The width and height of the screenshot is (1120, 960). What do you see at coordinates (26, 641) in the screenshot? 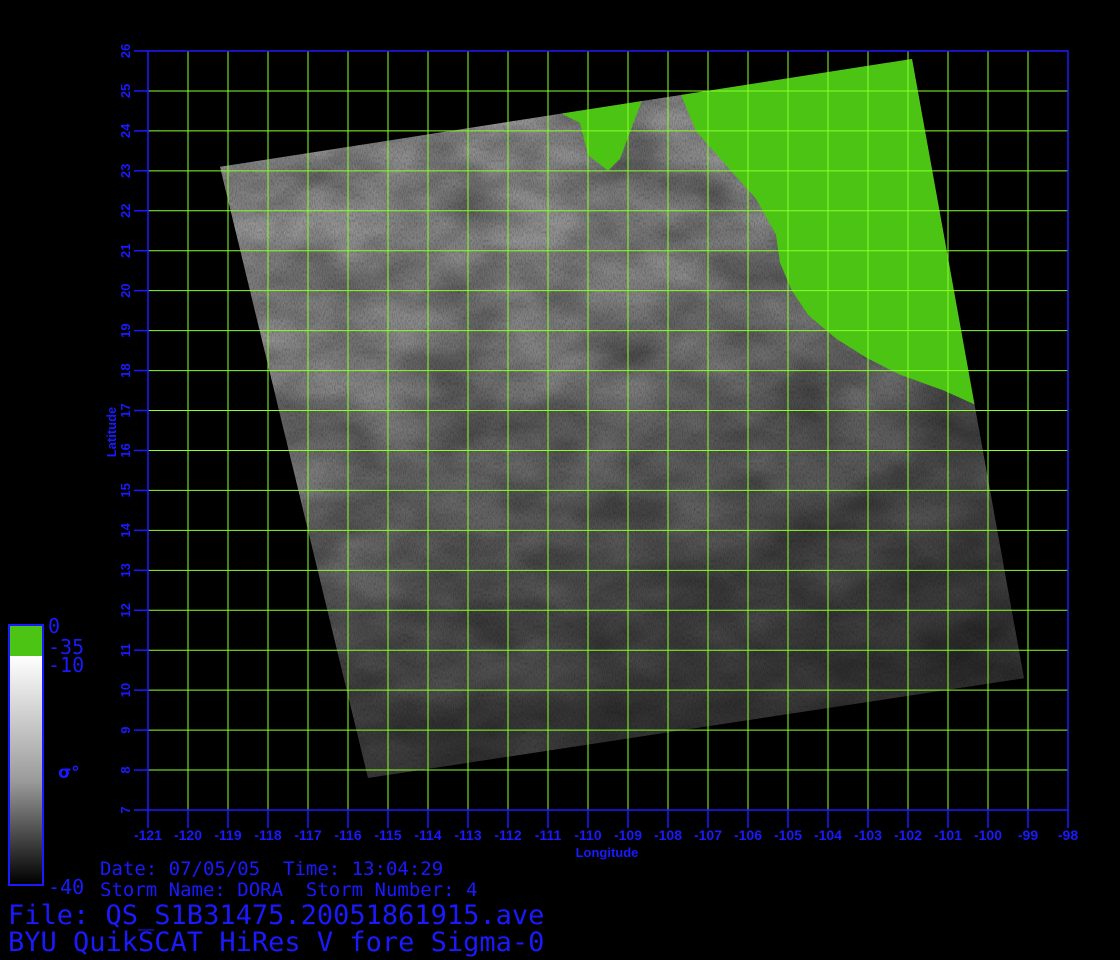
I see `colorbar-land-segment` at bounding box center [26, 641].